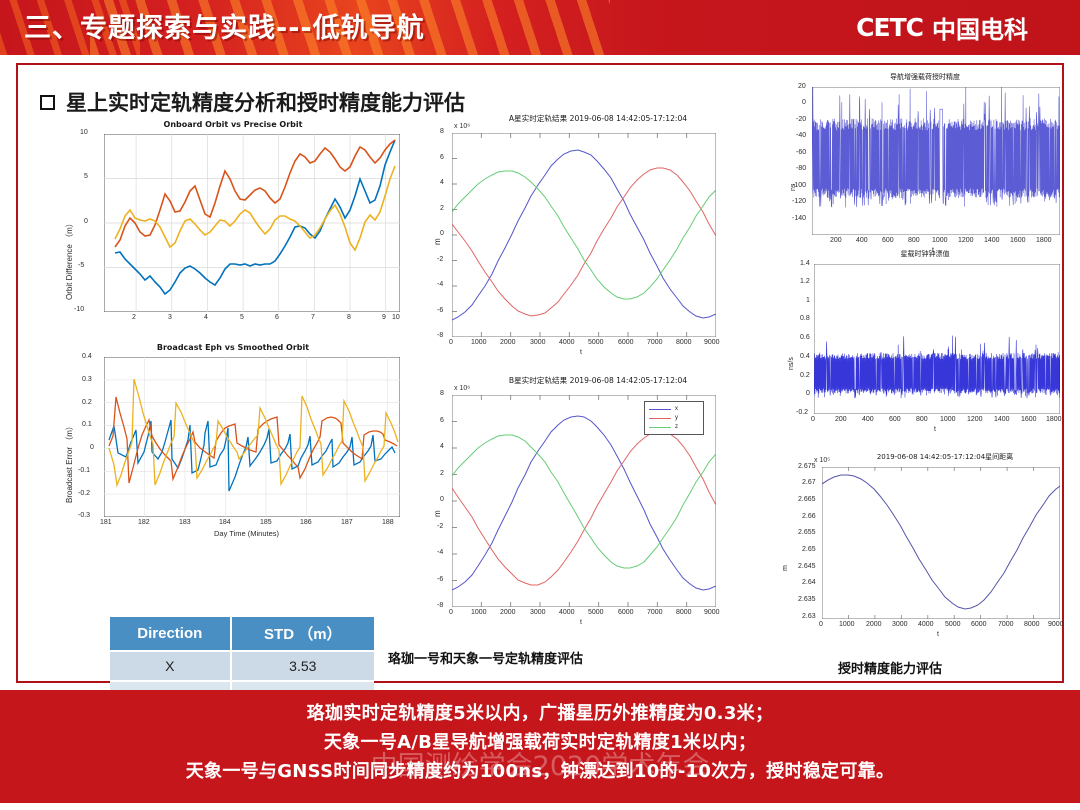 Image resolution: width=1080 pixels, height=810 pixels. Describe the element at coordinates (684, 612) in the screenshot. I see `chart-satellite-b-xtick-8000: 8000` at that location.